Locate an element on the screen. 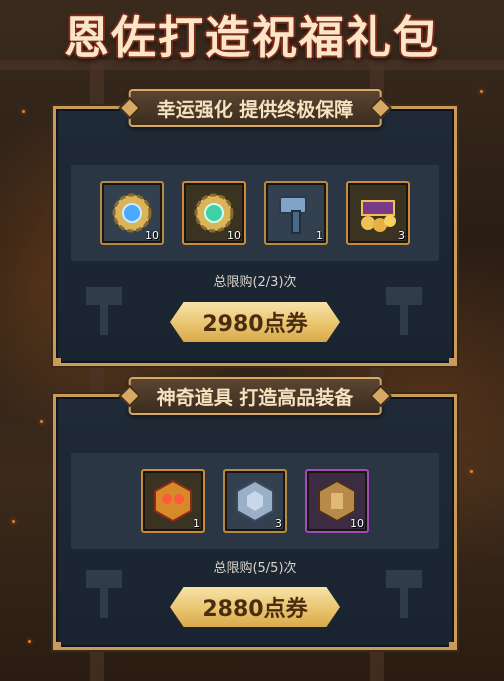 This screenshot has height=681, width=504. purchase-limit: 总限购(5/5)次 is located at coordinates (255, 568).